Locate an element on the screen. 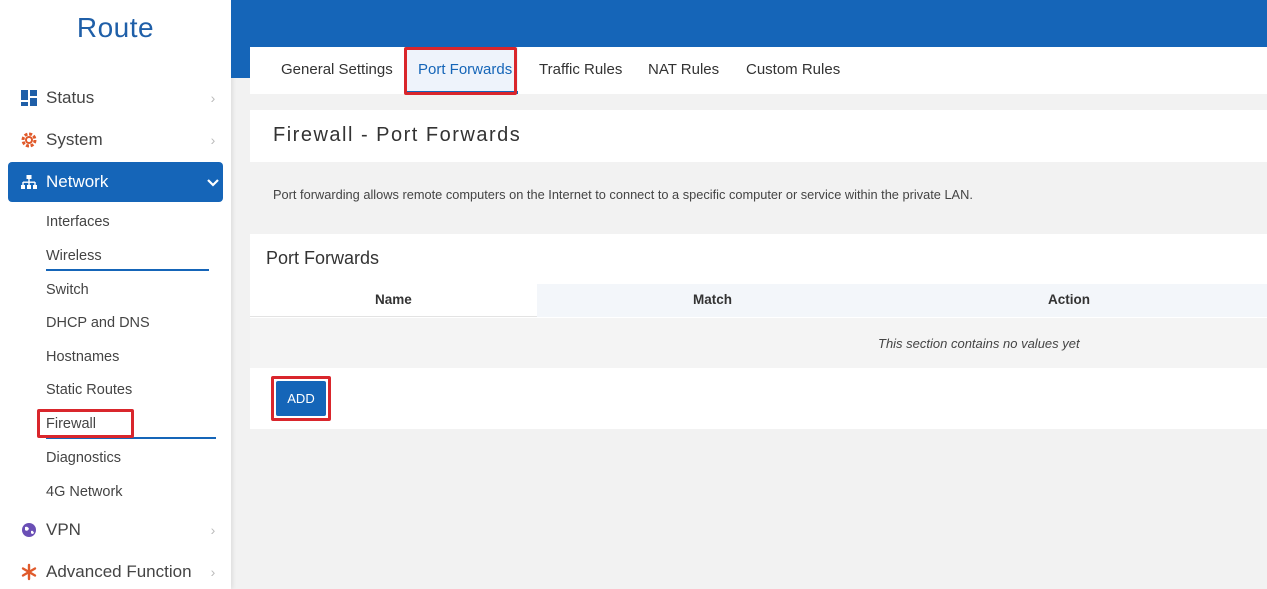 This screenshot has height=589, width=1267. column-header-action: Action is located at coordinates (1069, 299).